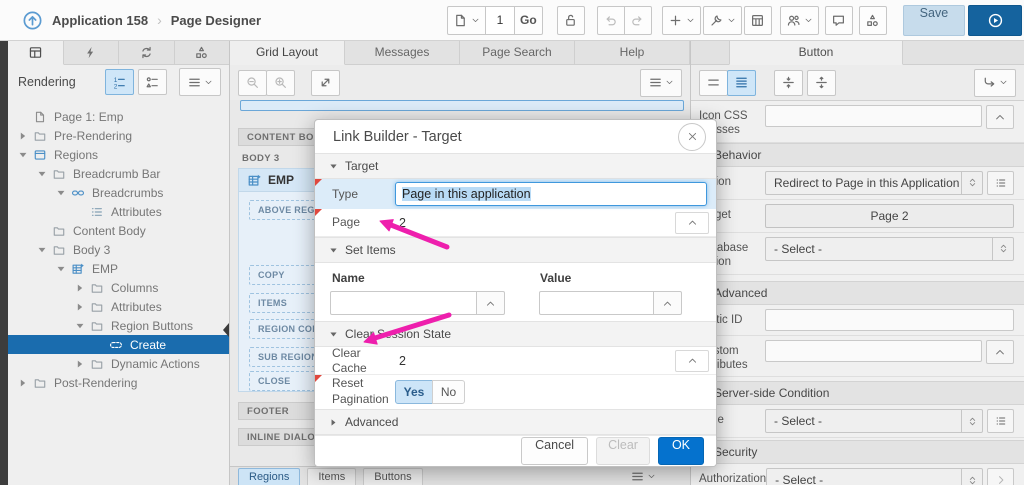 The width and height of the screenshot is (1024, 485). Describe the element at coordinates (667, 303) in the screenshot. I see `item-value-lov-button` at that location.